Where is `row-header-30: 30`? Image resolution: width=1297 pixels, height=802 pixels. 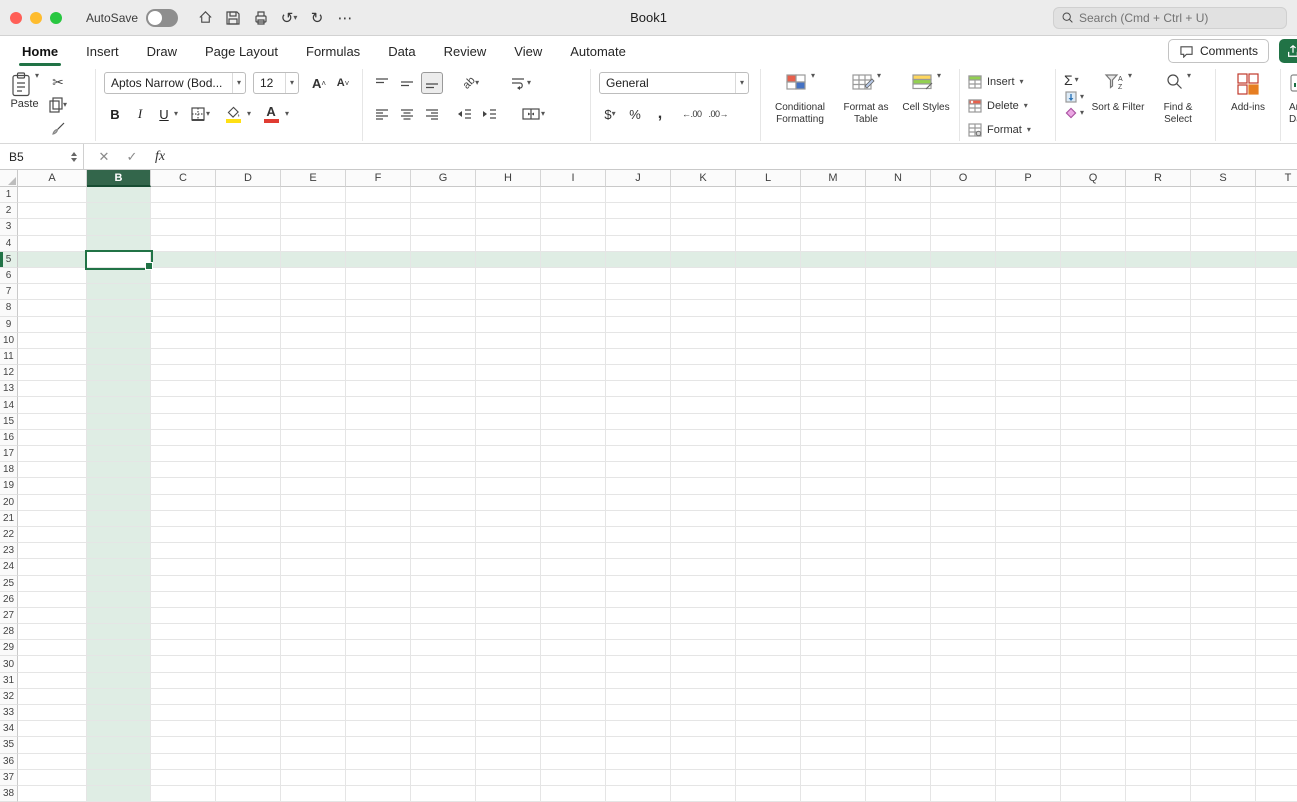
row-header-30: 30 is located at coordinates (9, 664).